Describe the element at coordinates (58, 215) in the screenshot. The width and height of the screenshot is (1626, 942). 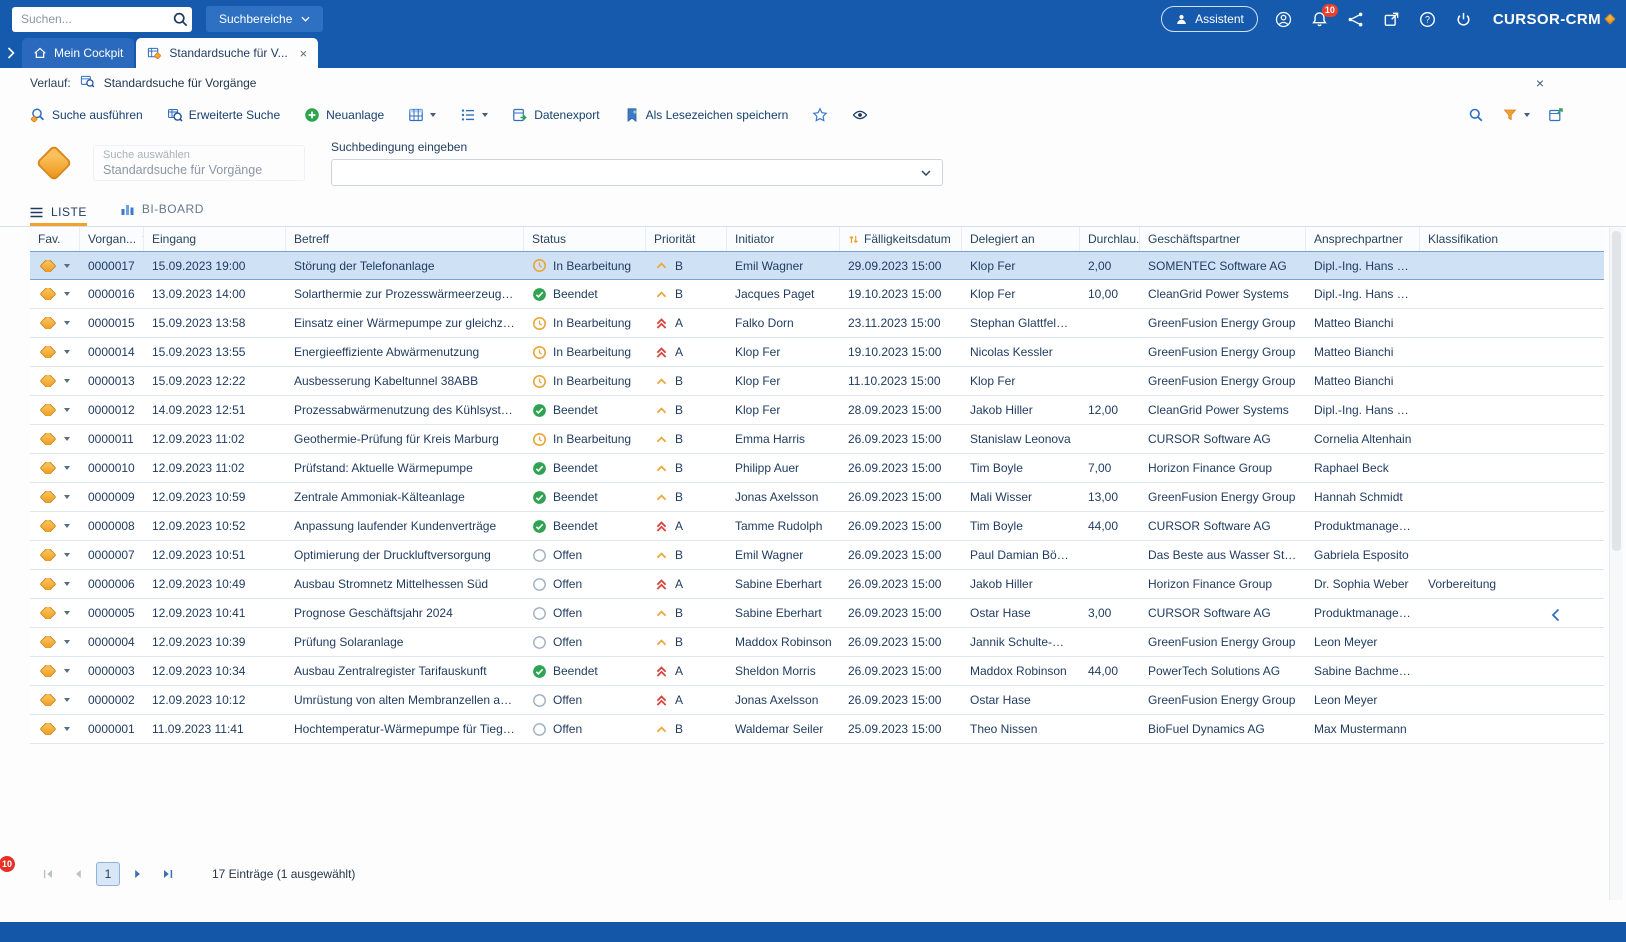
I see `tab-liste: LISTE` at that location.